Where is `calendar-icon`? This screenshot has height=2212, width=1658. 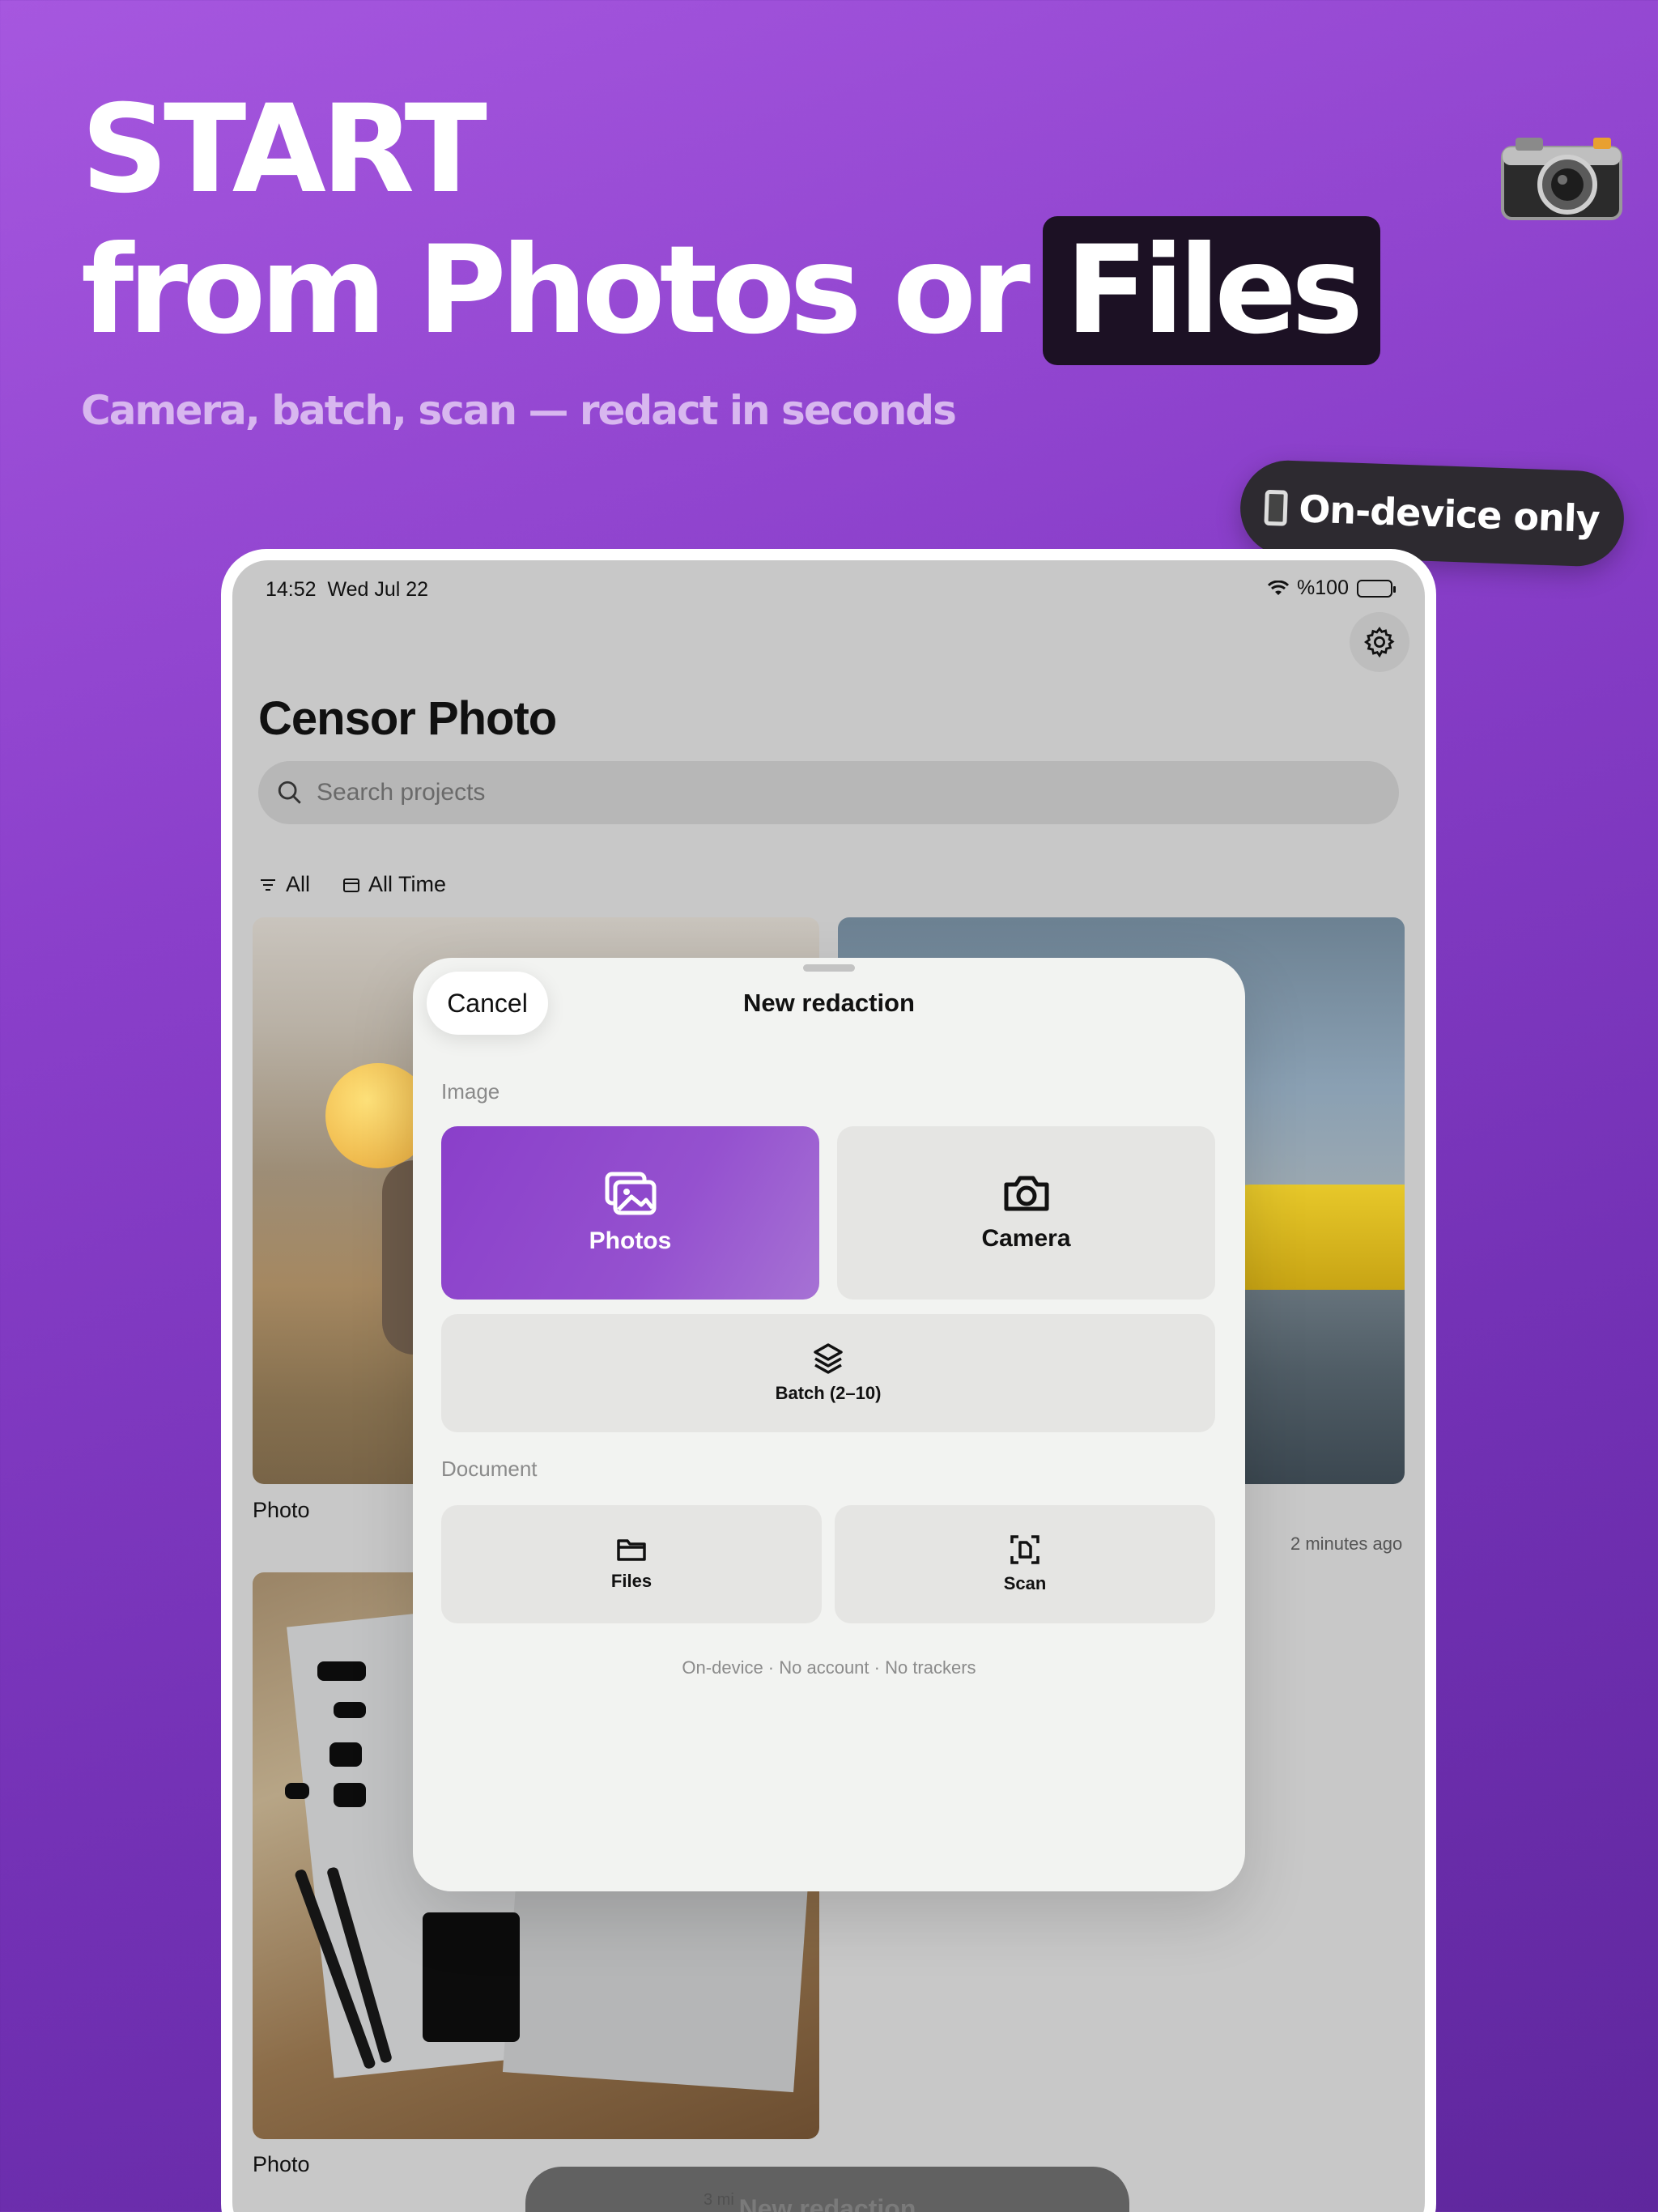
calendar-icon is located at coordinates (351, 885).